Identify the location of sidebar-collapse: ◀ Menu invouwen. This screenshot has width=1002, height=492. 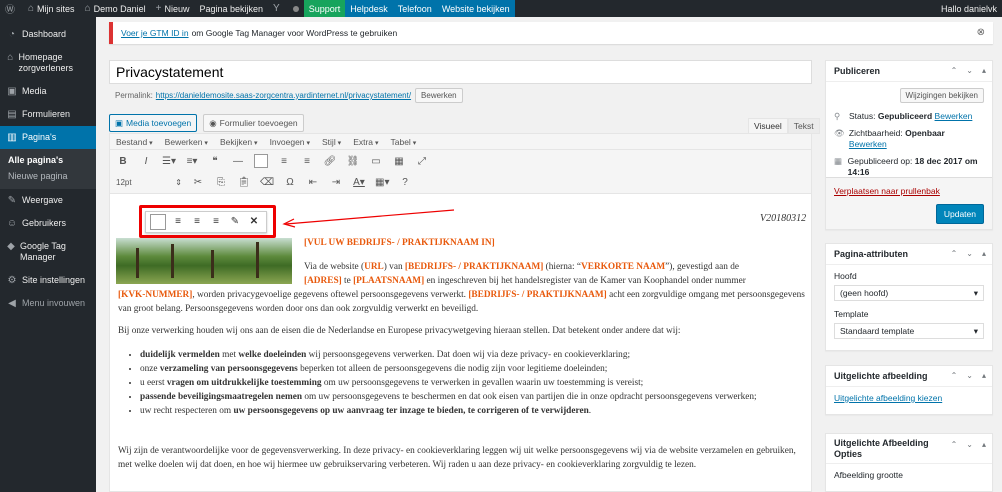
(48, 303).